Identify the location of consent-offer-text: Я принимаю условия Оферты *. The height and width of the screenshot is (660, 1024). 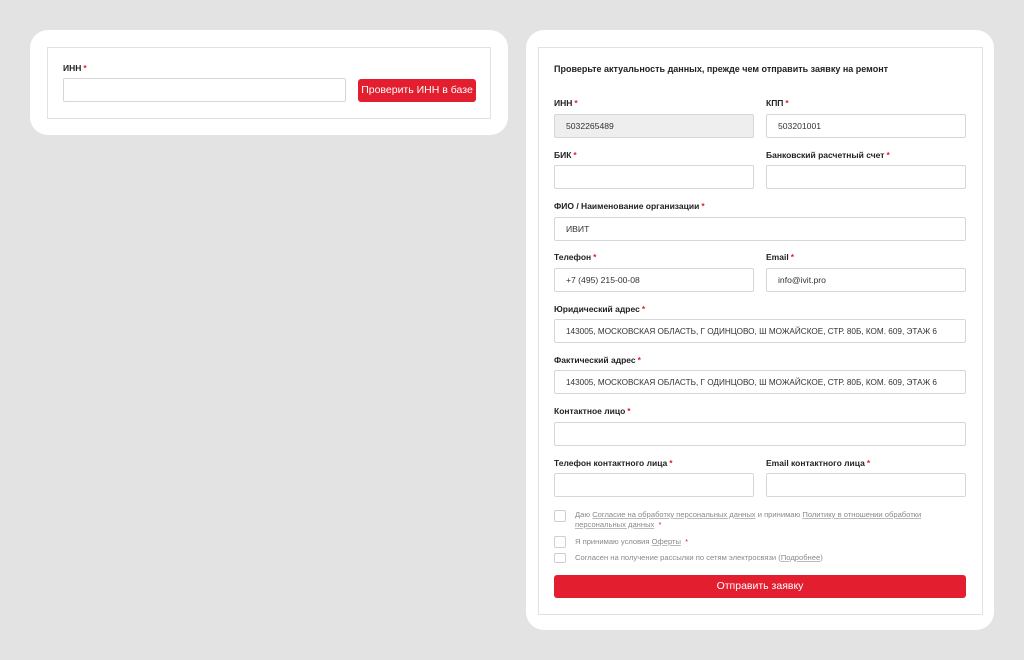
(632, 541).